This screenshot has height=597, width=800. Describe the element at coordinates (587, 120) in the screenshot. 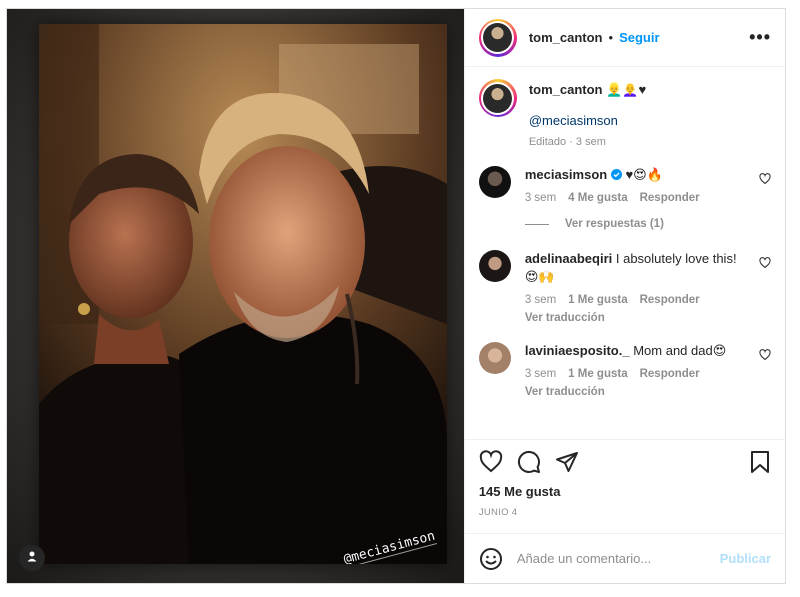

I see `caption-mention-link: @meciasimson` at that location.